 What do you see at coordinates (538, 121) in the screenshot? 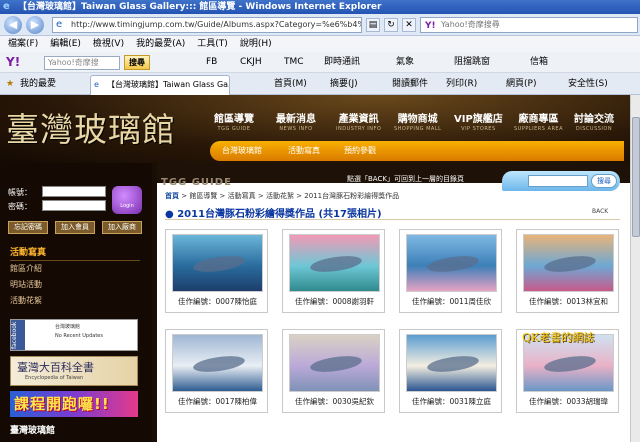
I see `global-nav-item-5: 廠商專區 SUPPLIERS AREA` at bounding box center [538, 121].